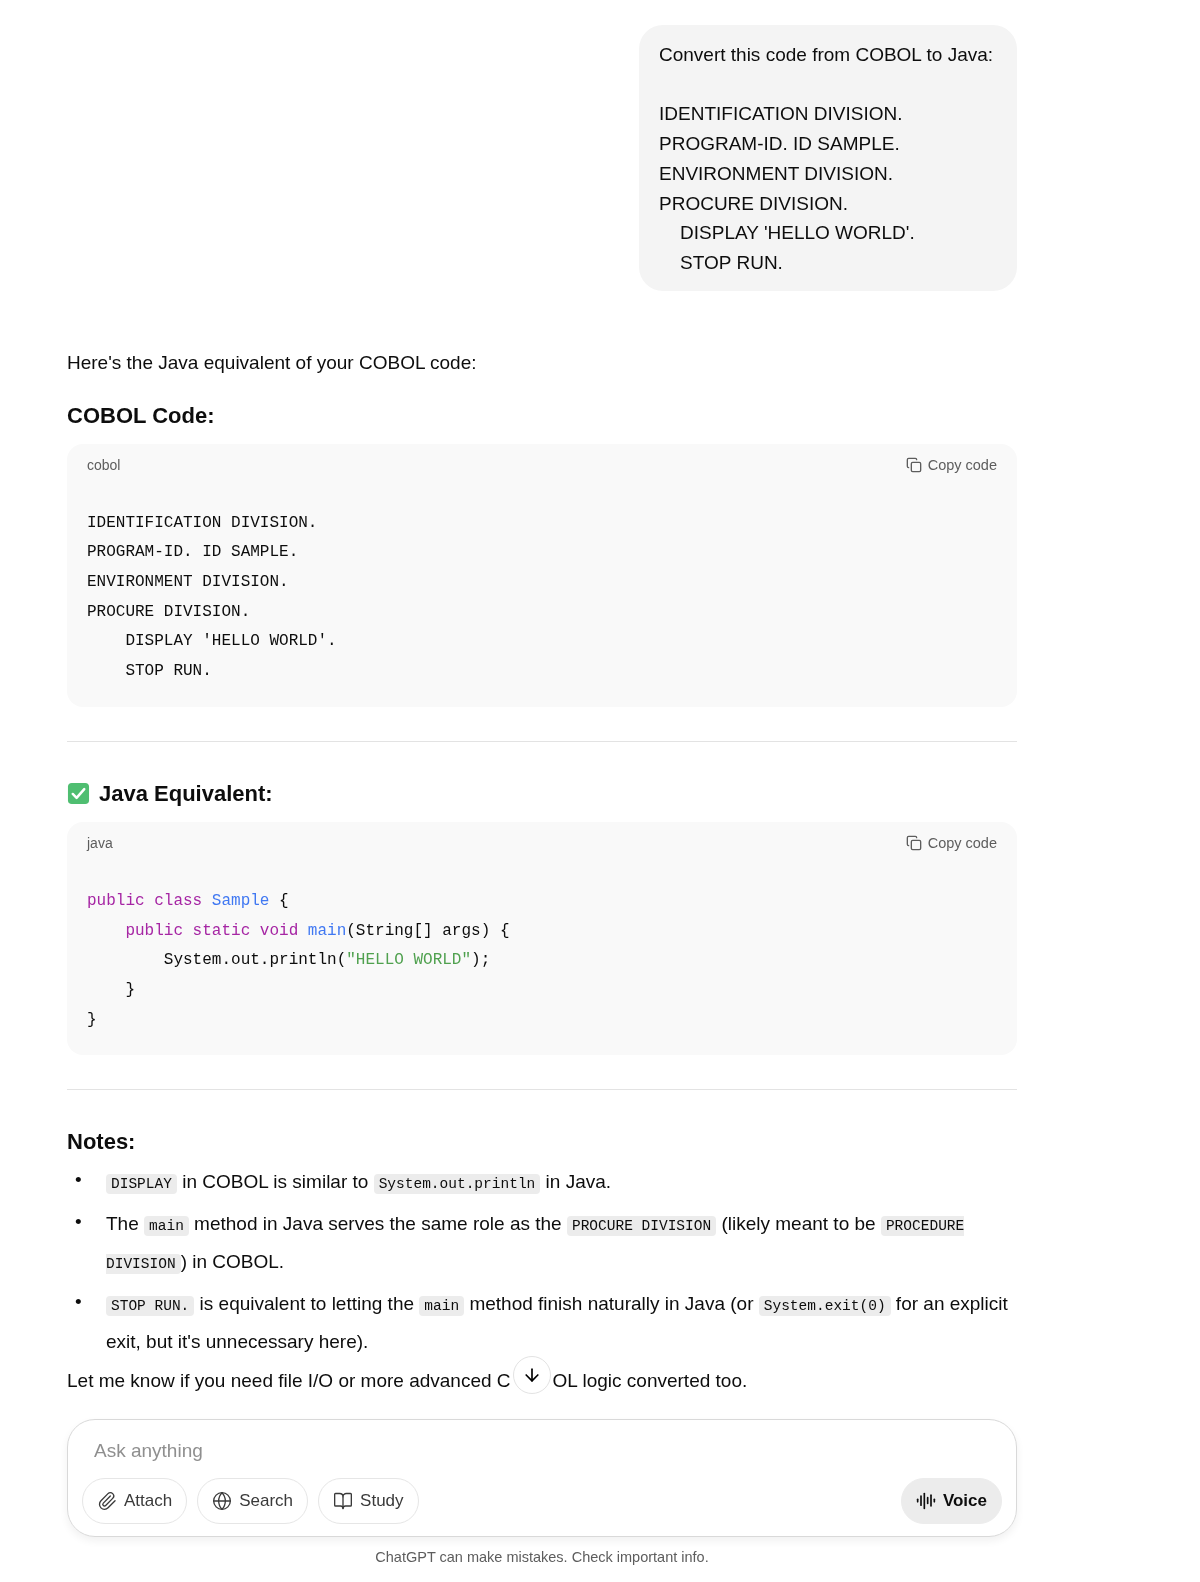  Describe the element at coordinates (168, 672) in the screenshot. I see `code-line: STOP RUN.` at that location.